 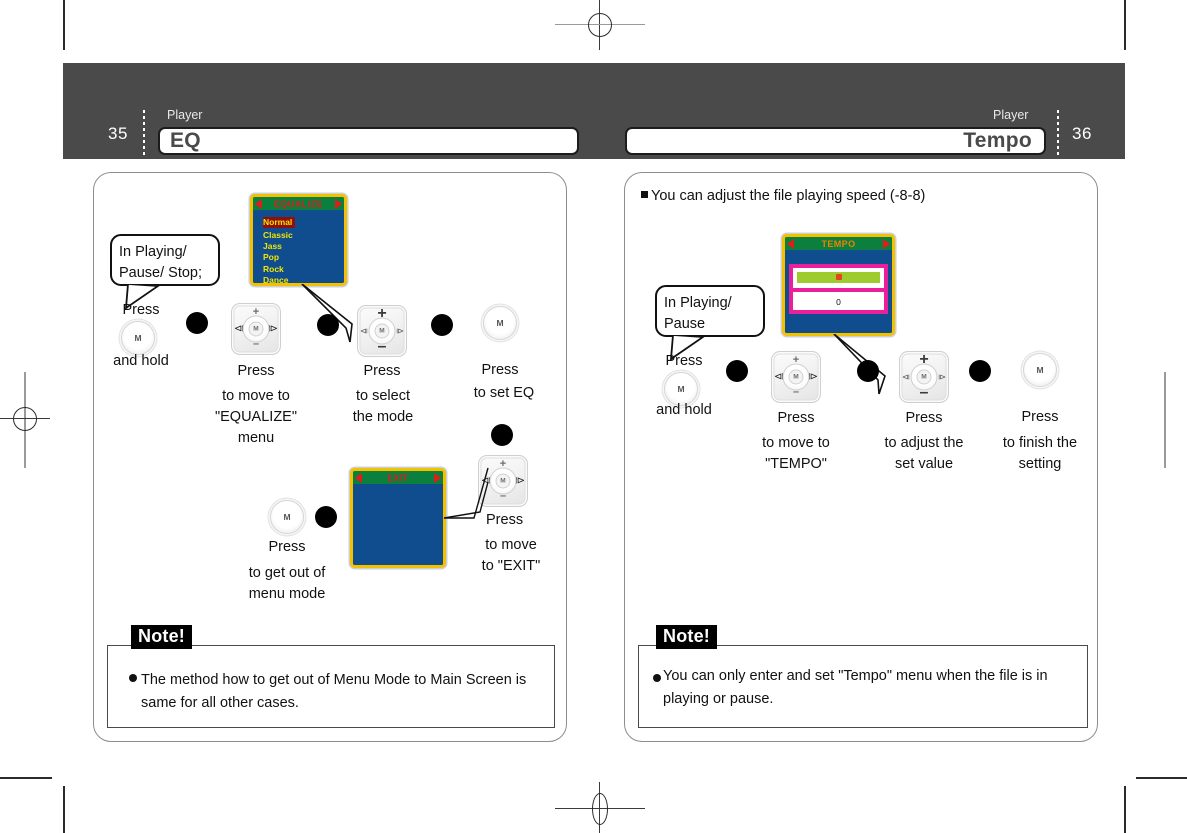 I want to click on exit-lcd-titlebar: EXIT, so click(x=398, y=477).